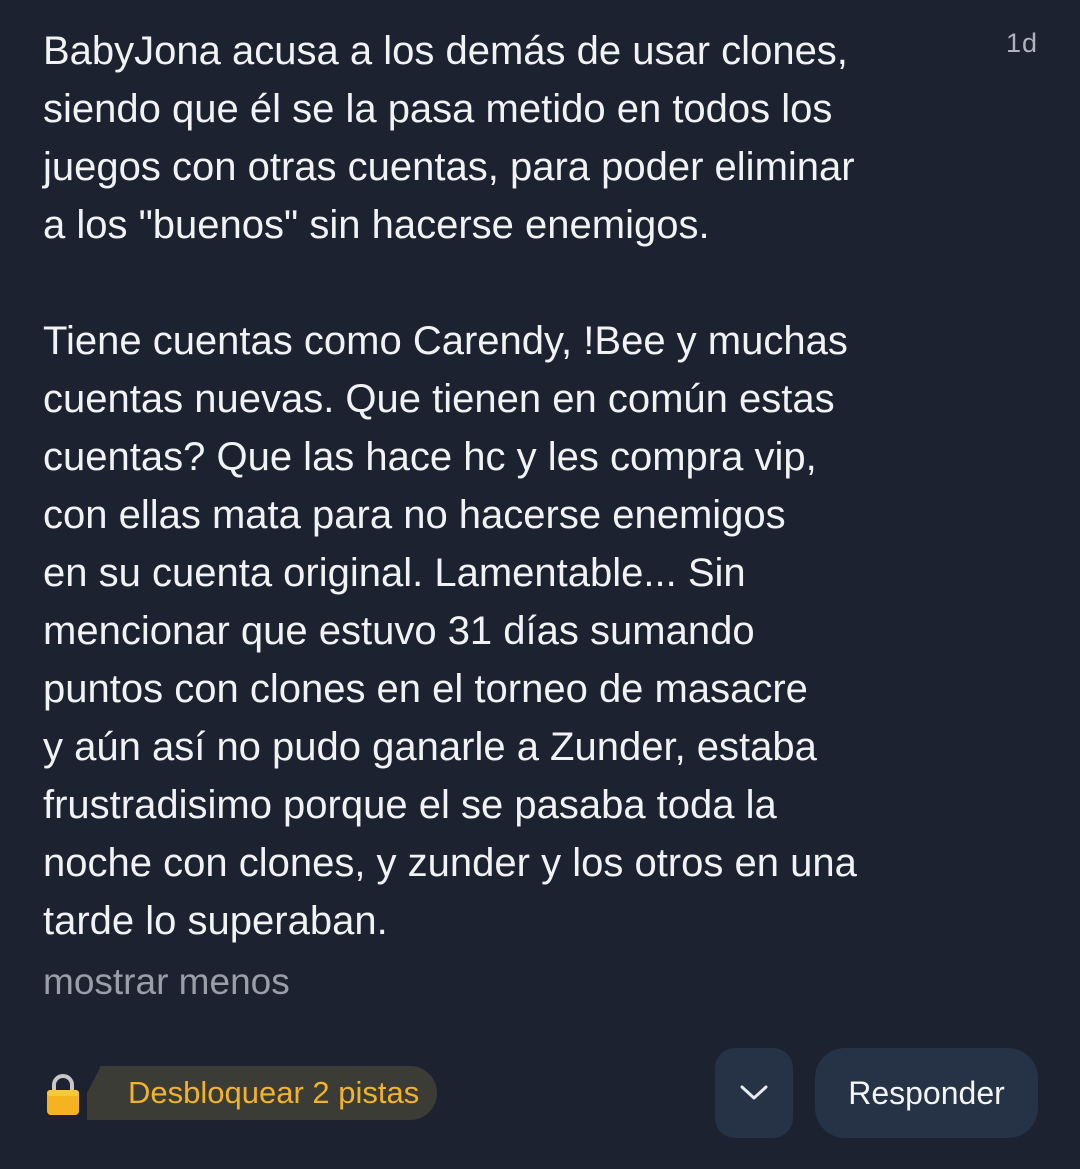  I want to click on comment-timestamp: 1d, so click(1021, 43).